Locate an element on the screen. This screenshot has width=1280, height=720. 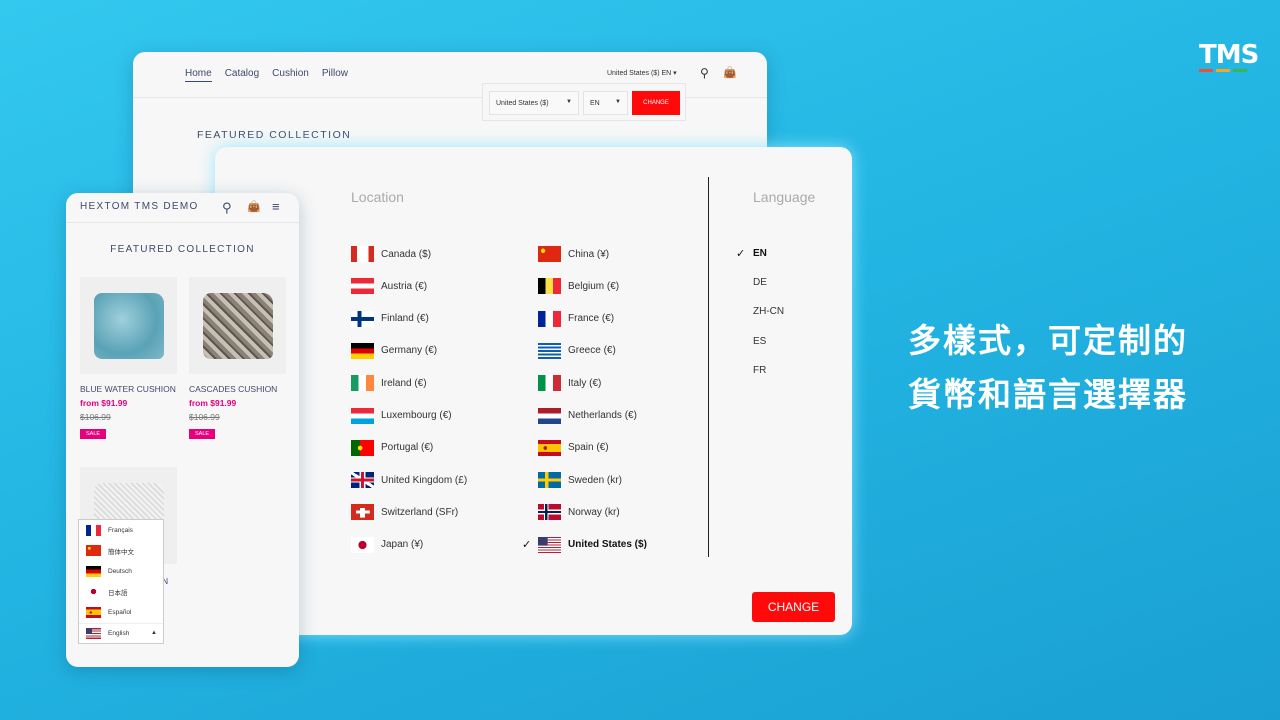
language-menu-label: Español is located at coordinates (120, 612).